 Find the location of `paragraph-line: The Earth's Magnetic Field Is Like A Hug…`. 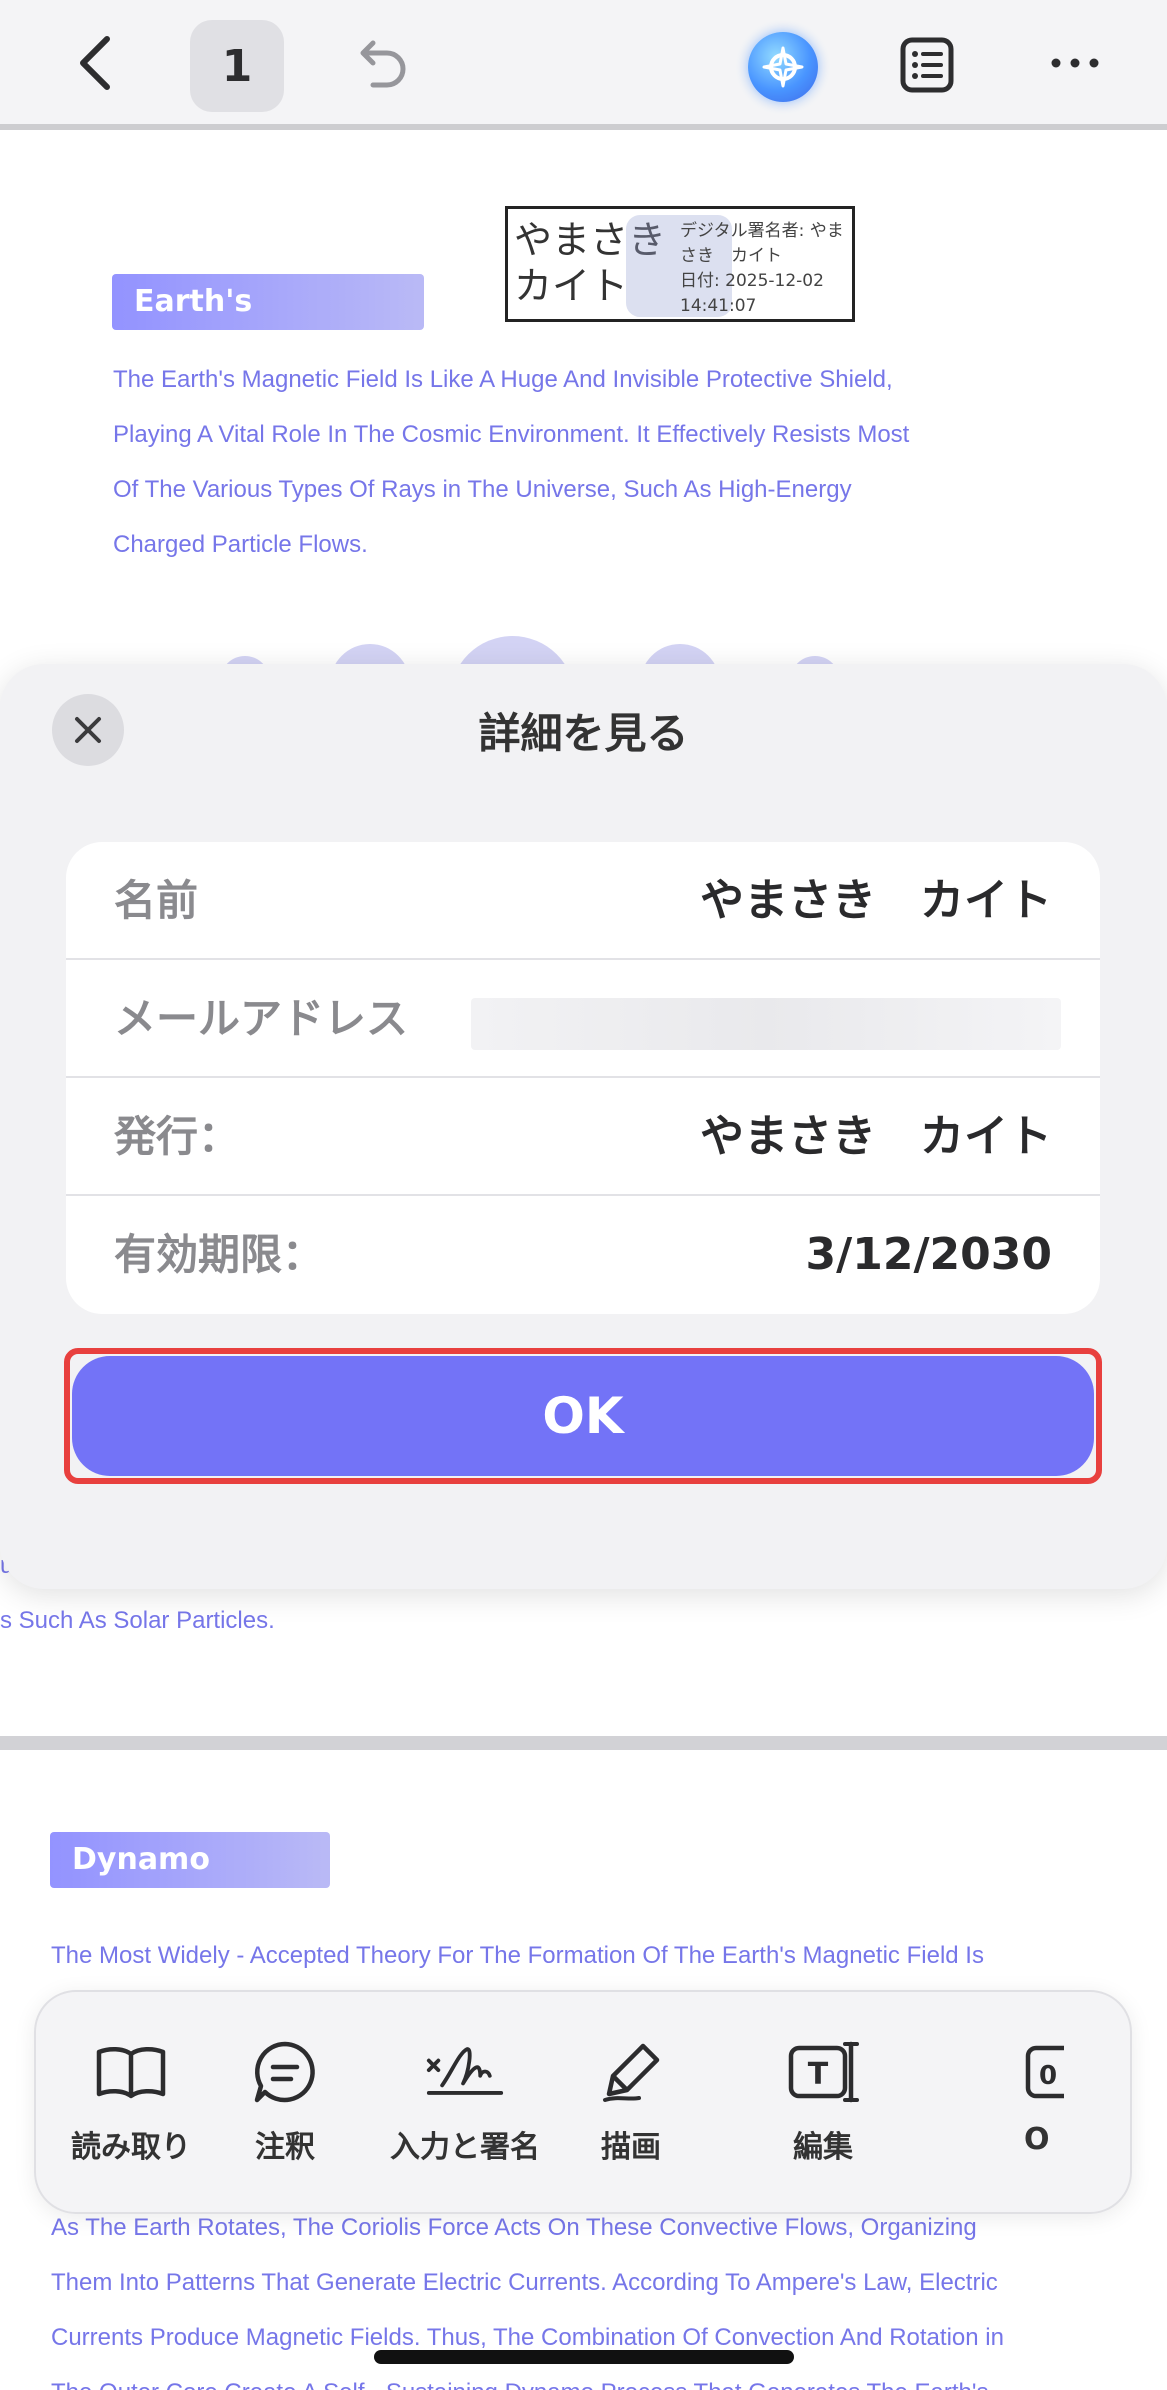

paragraph-line: The Earth's Magnetic Field Is Like A Hug… is located at coordinates (503, 379).